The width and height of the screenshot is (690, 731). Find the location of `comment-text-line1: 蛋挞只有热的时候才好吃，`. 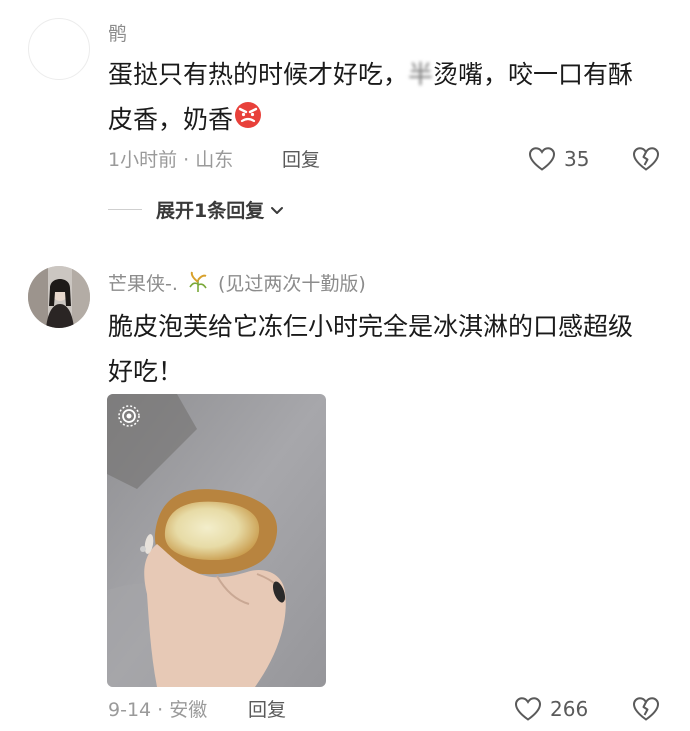

comment-text-line1: 蛋挞只有热的时候才好吃， is located at coordinates (258, 74).